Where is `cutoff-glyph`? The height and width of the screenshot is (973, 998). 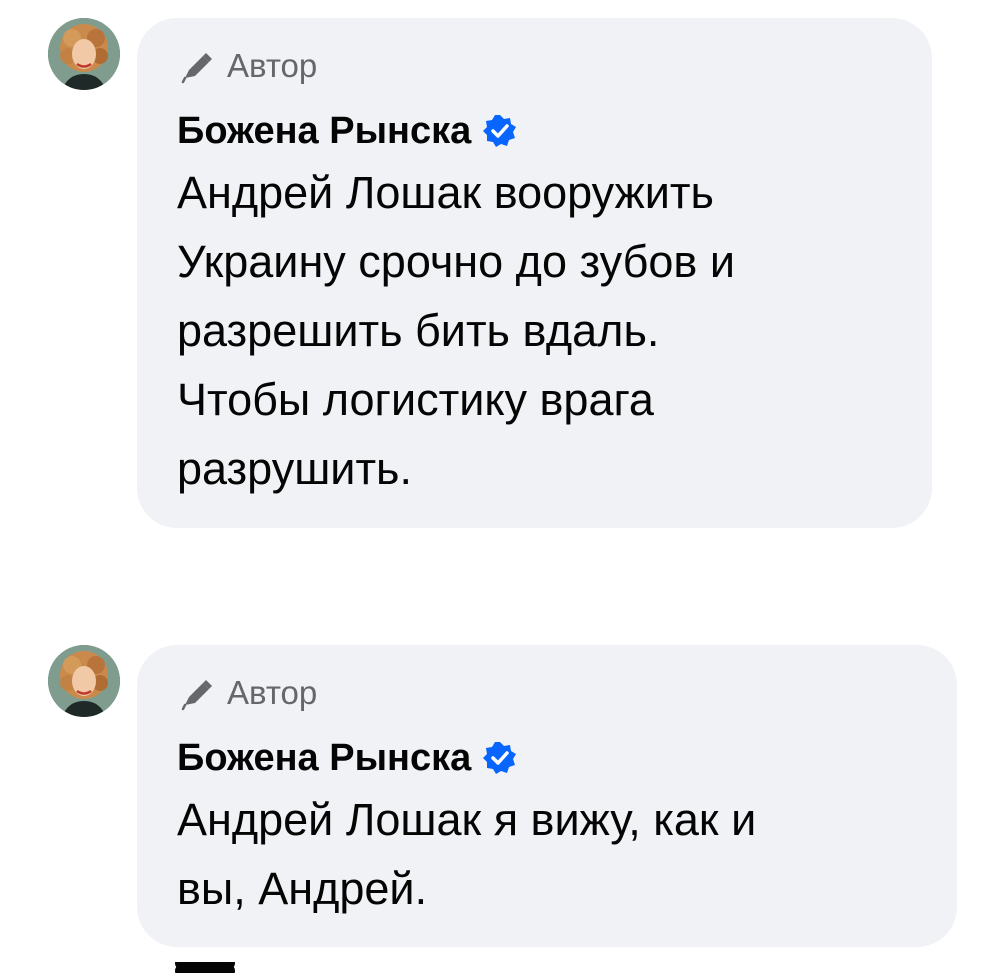 cutoff-glyph is located at coordinates (205, 968).